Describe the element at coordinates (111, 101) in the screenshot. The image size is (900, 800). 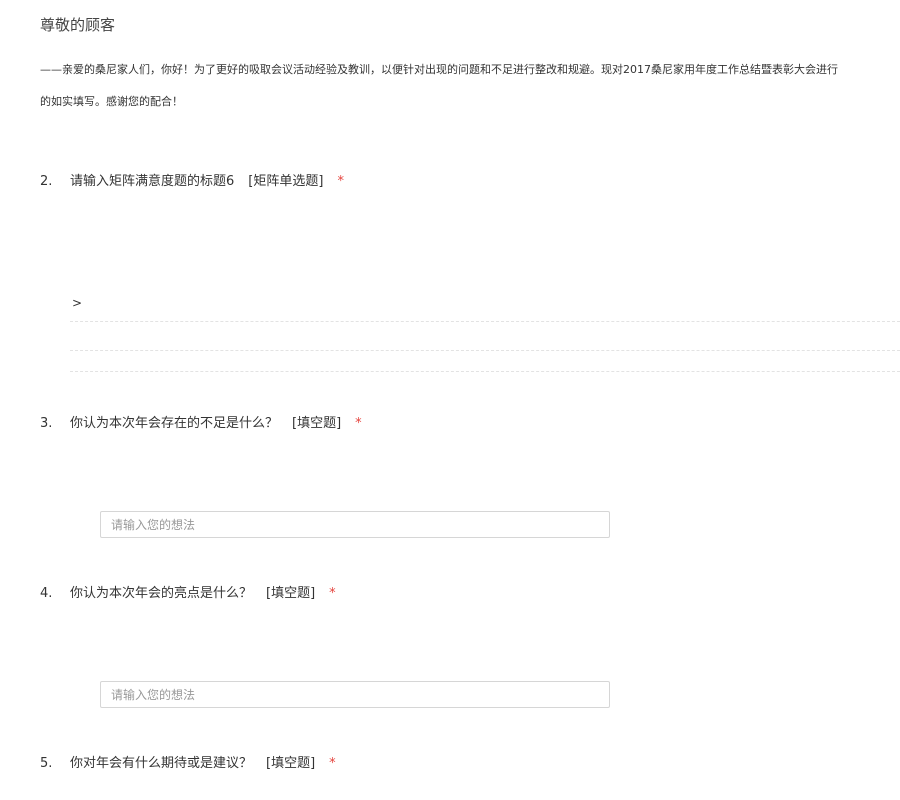
I see `intro-text-line-2: 的如实填写。感谢您的配合！` at that location.